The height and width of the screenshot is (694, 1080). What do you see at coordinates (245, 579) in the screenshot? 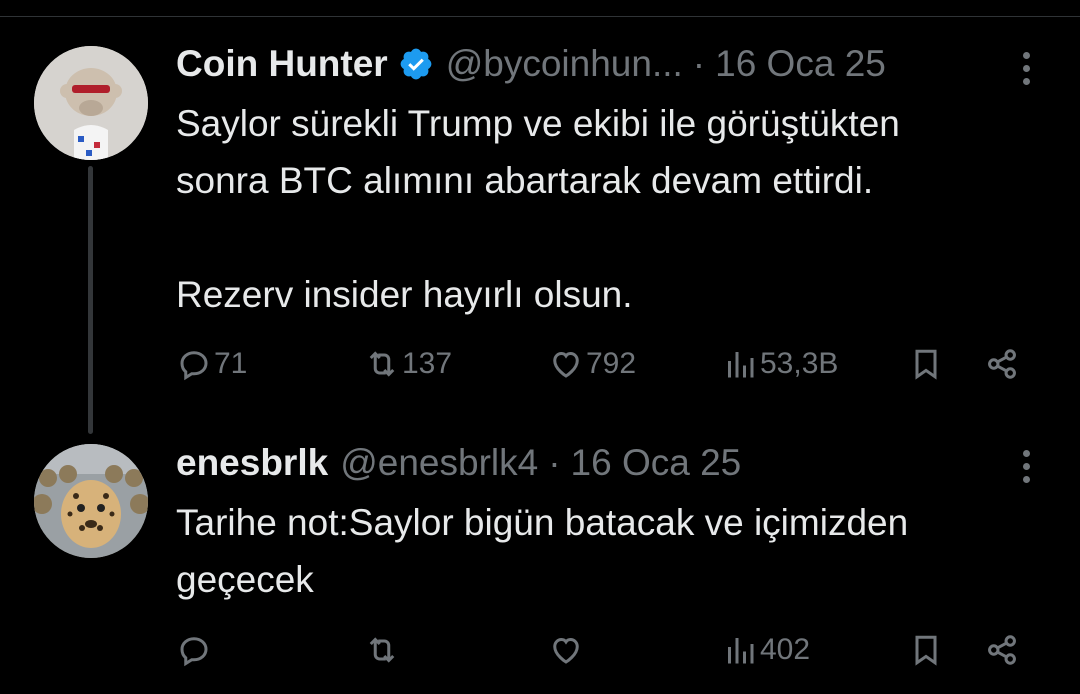
I see `tweet-line: geçecek` at bounding box center [245, 579].